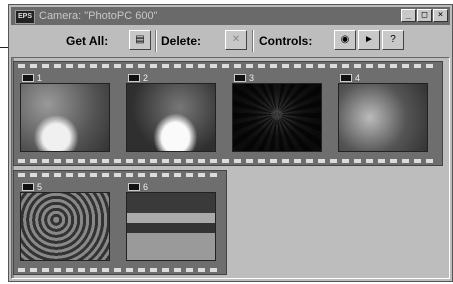 The height and width of the screenshot is (284, 453). I want to click on photo-number: 4, so click(358, 78).